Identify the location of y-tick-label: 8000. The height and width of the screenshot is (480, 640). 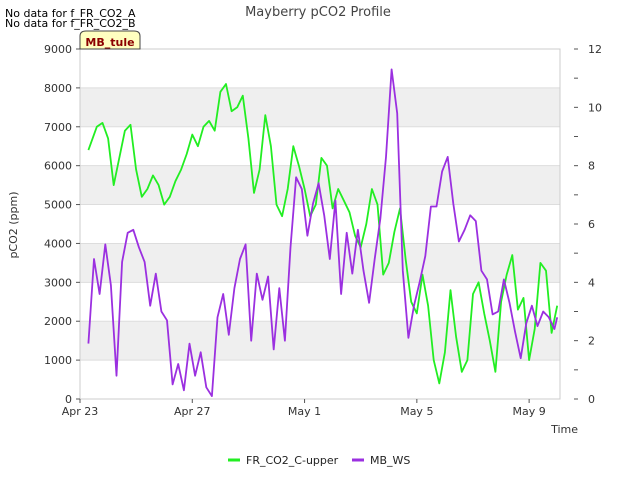
(58, 88).